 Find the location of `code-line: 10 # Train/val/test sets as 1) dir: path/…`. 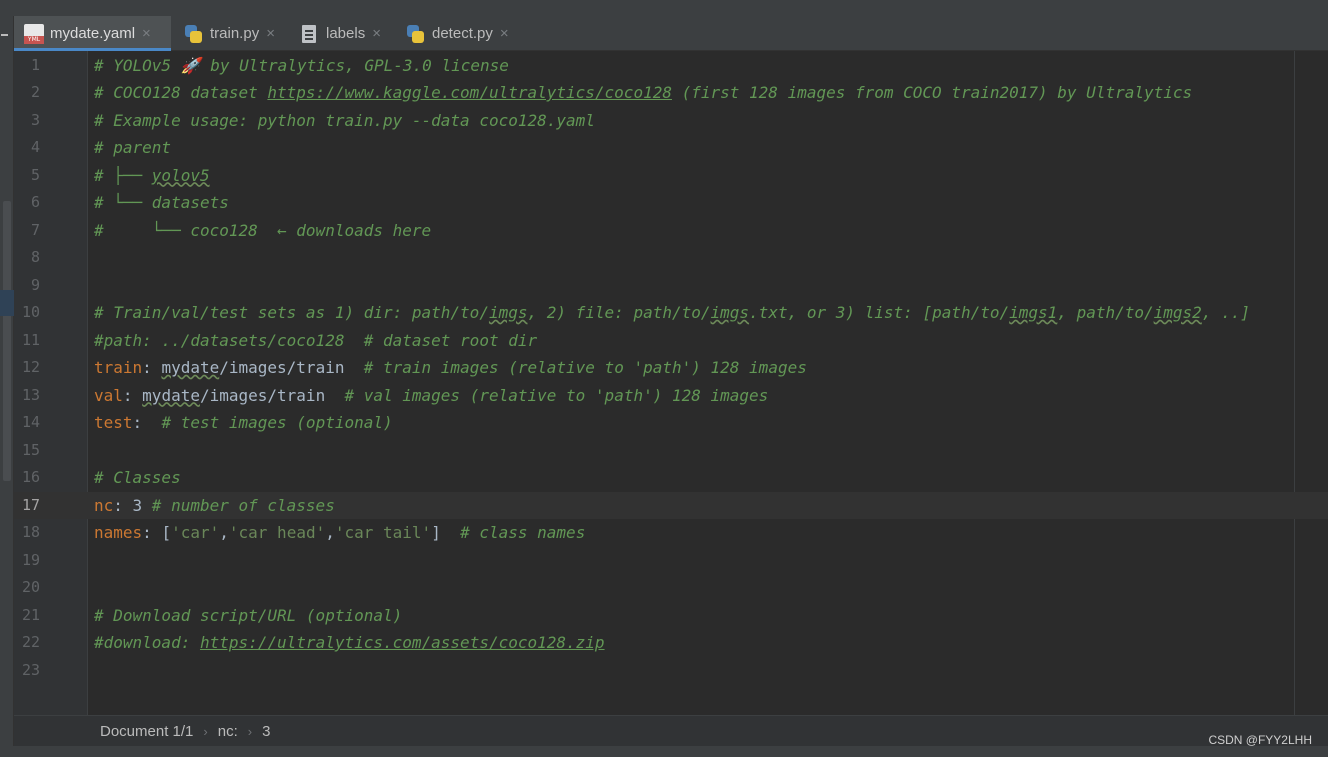

code-line: 10 # Train/val/test sets as 1) dir: path/… is located at coordinates (671, 313).